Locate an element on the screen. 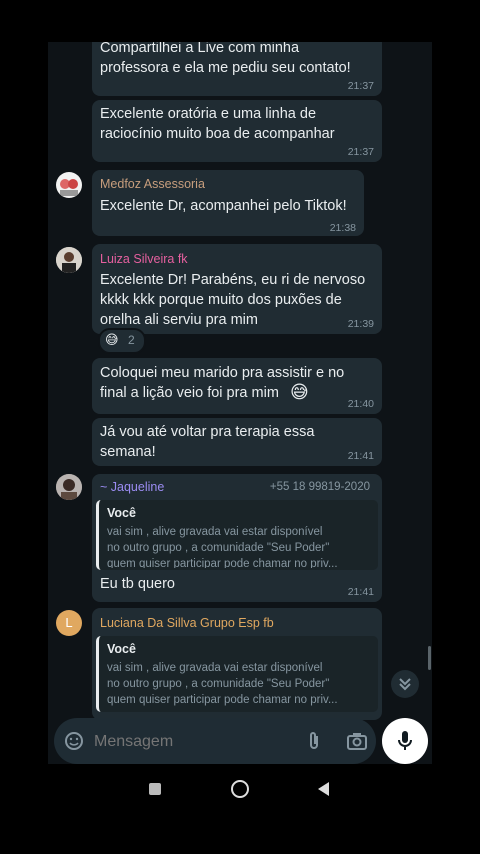 This screenshot has width=480, height=854. reaction-count: 2 is located at coordinates (131, 340).